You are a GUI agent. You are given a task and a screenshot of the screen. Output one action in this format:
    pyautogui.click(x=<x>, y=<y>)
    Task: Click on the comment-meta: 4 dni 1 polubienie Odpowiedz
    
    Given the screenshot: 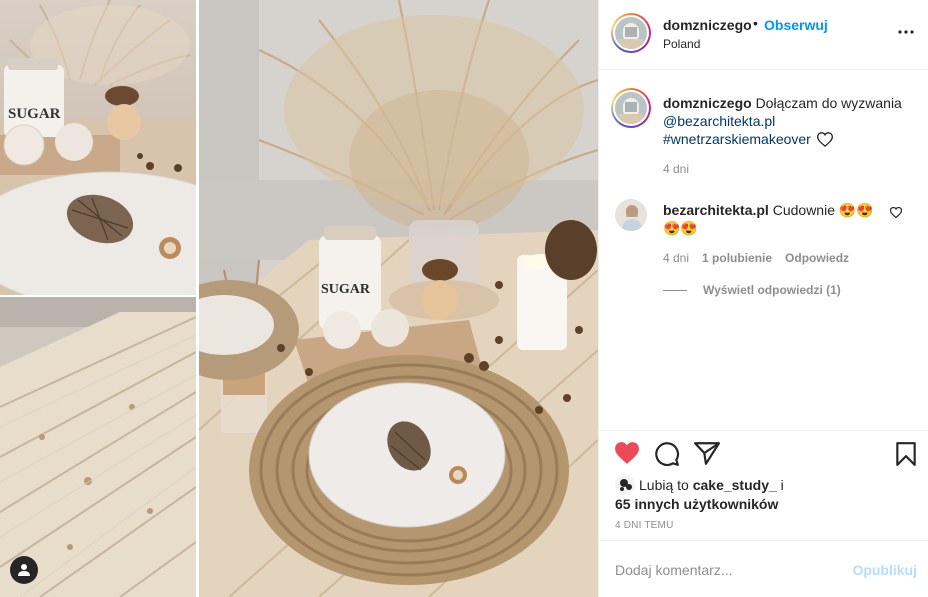 What is the action you would take?
    pyautogui.click(x=756, y=258)
    